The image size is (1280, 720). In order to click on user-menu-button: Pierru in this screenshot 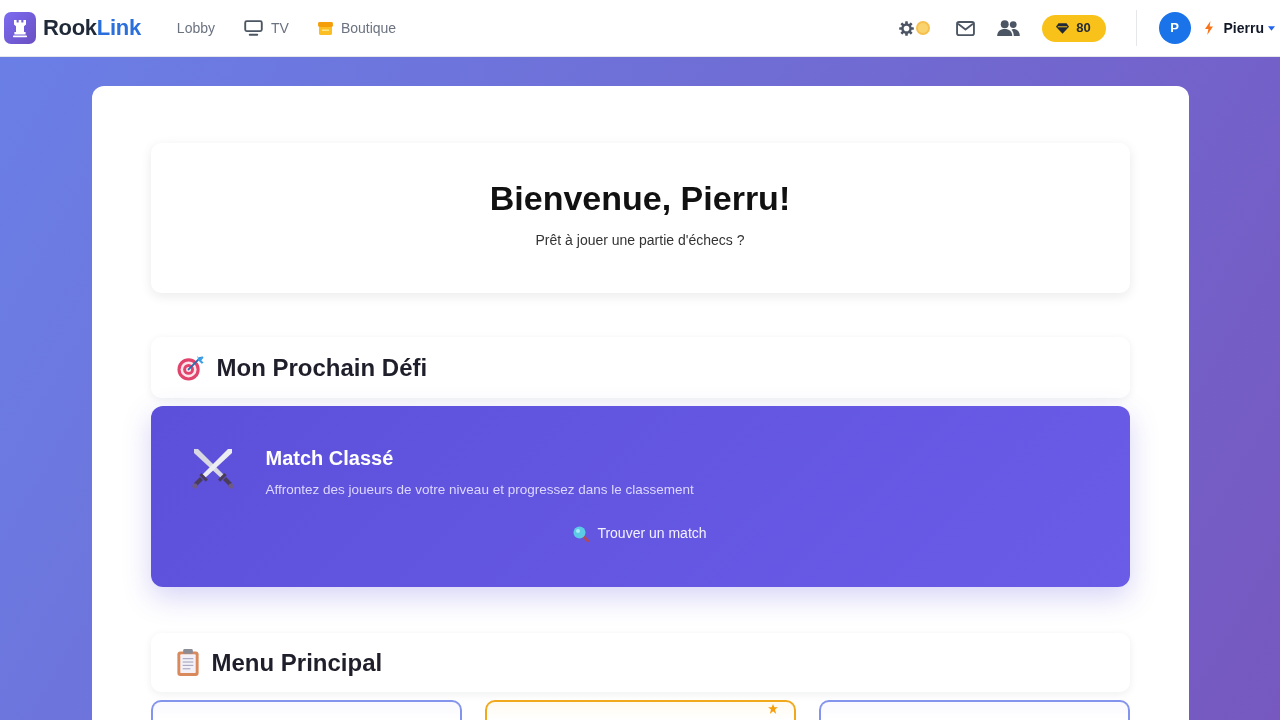, I will do `click(1249, 28)`.